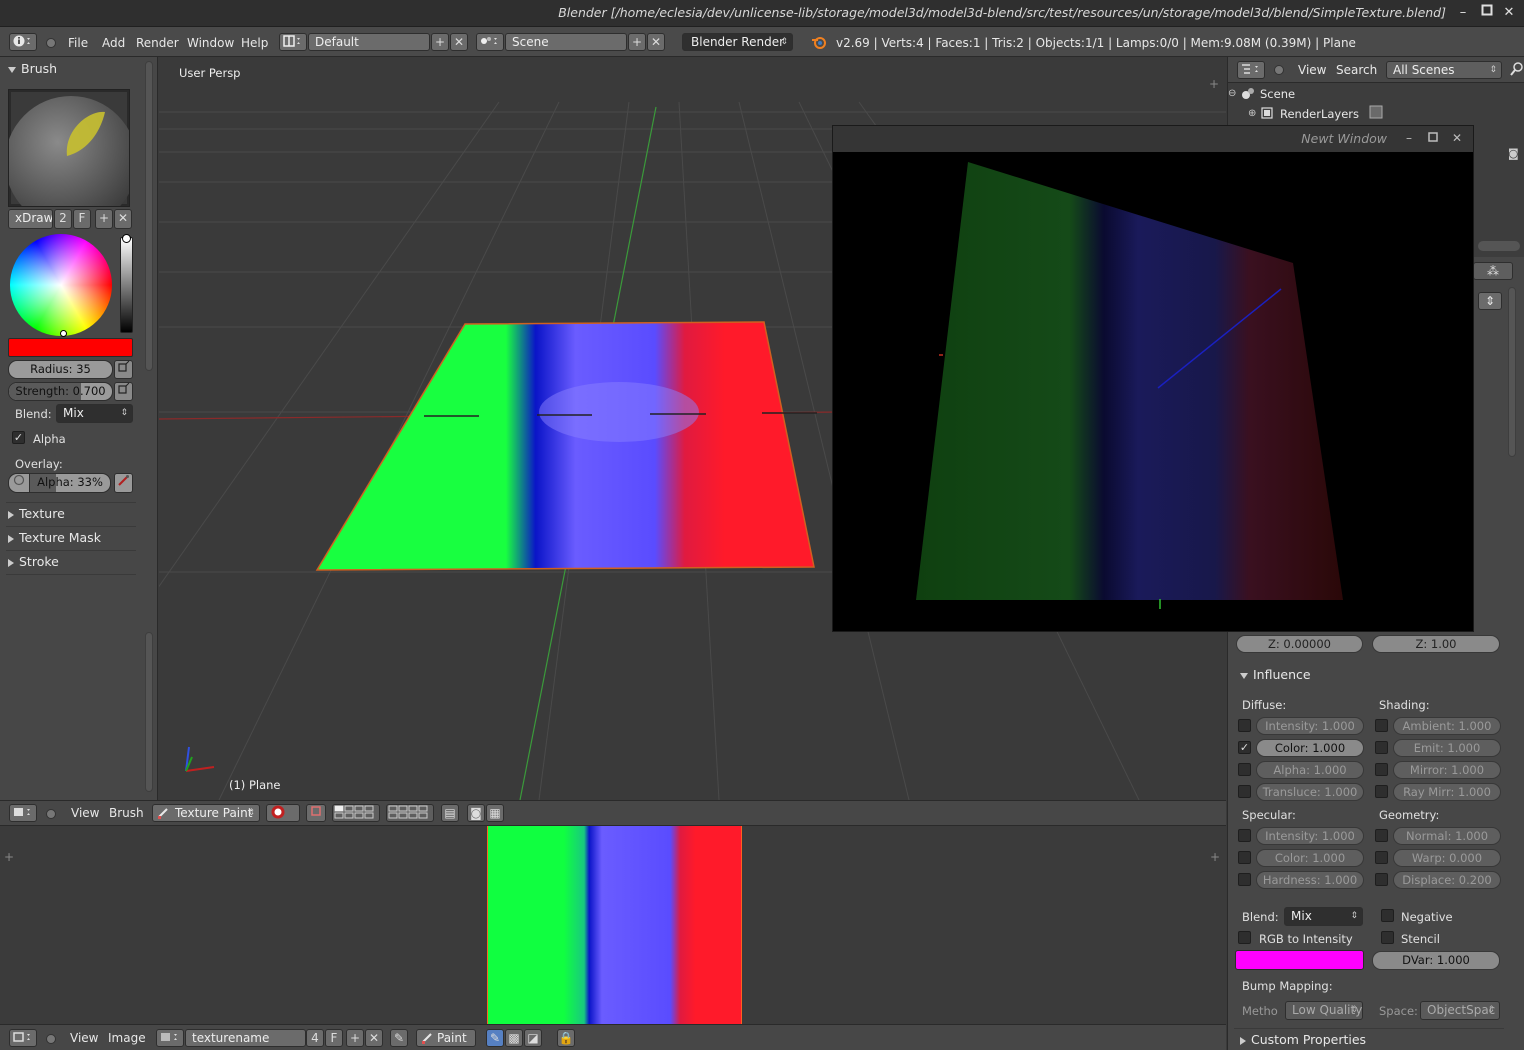  I want to click on painted-plane, so click(565, 446).